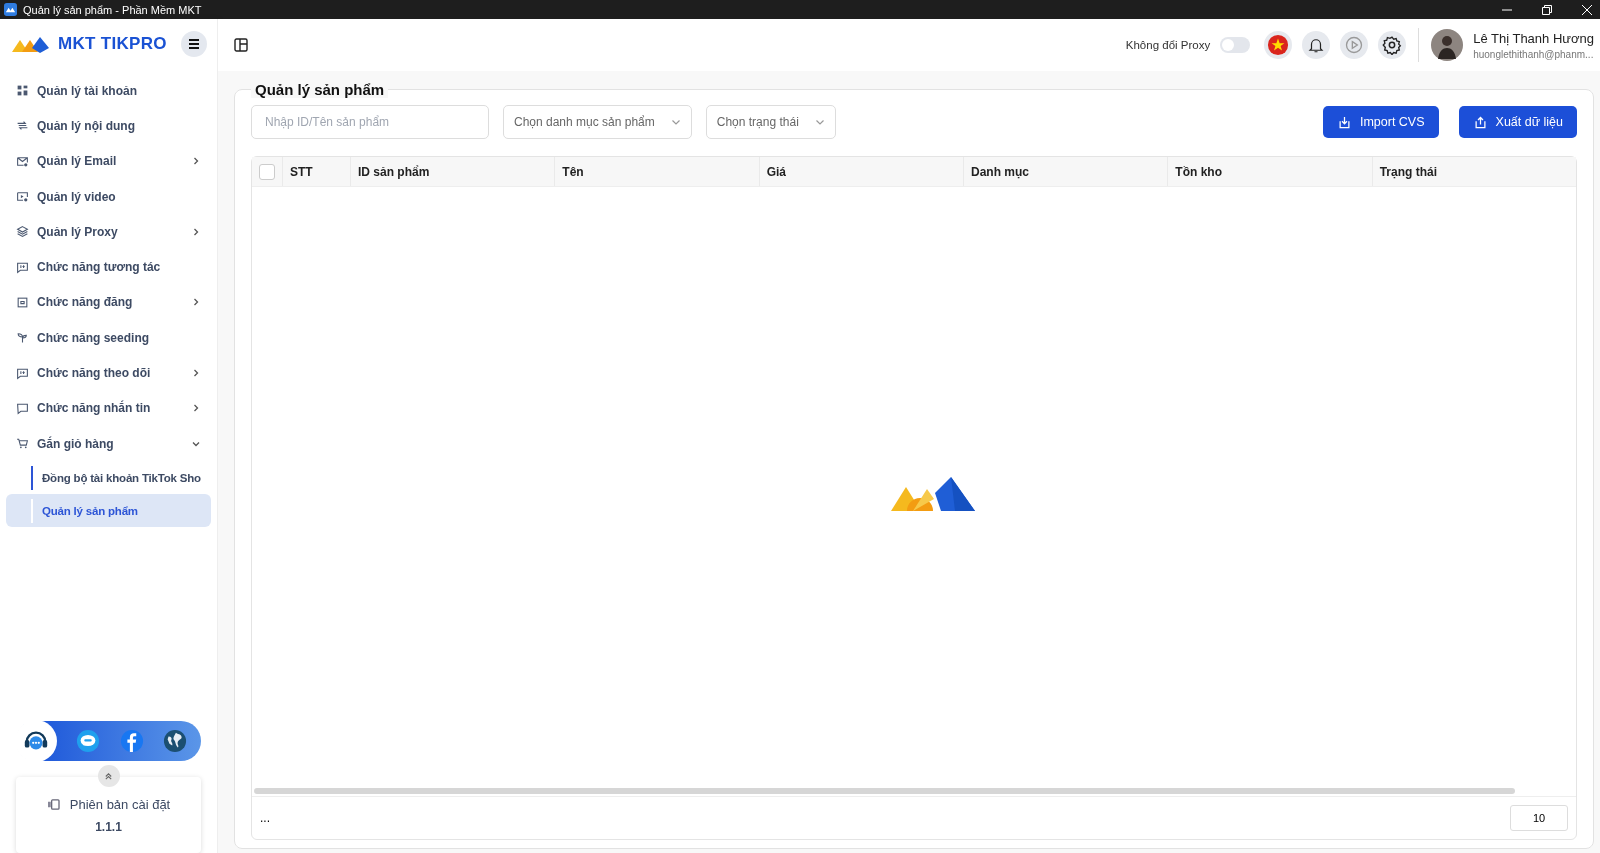  What do you see at coordinates (112, 9) in the screenshot?
I see `window-title: Quản lý sản phẩm - Phần Mềm MKT` at bounding box center [112, 9].